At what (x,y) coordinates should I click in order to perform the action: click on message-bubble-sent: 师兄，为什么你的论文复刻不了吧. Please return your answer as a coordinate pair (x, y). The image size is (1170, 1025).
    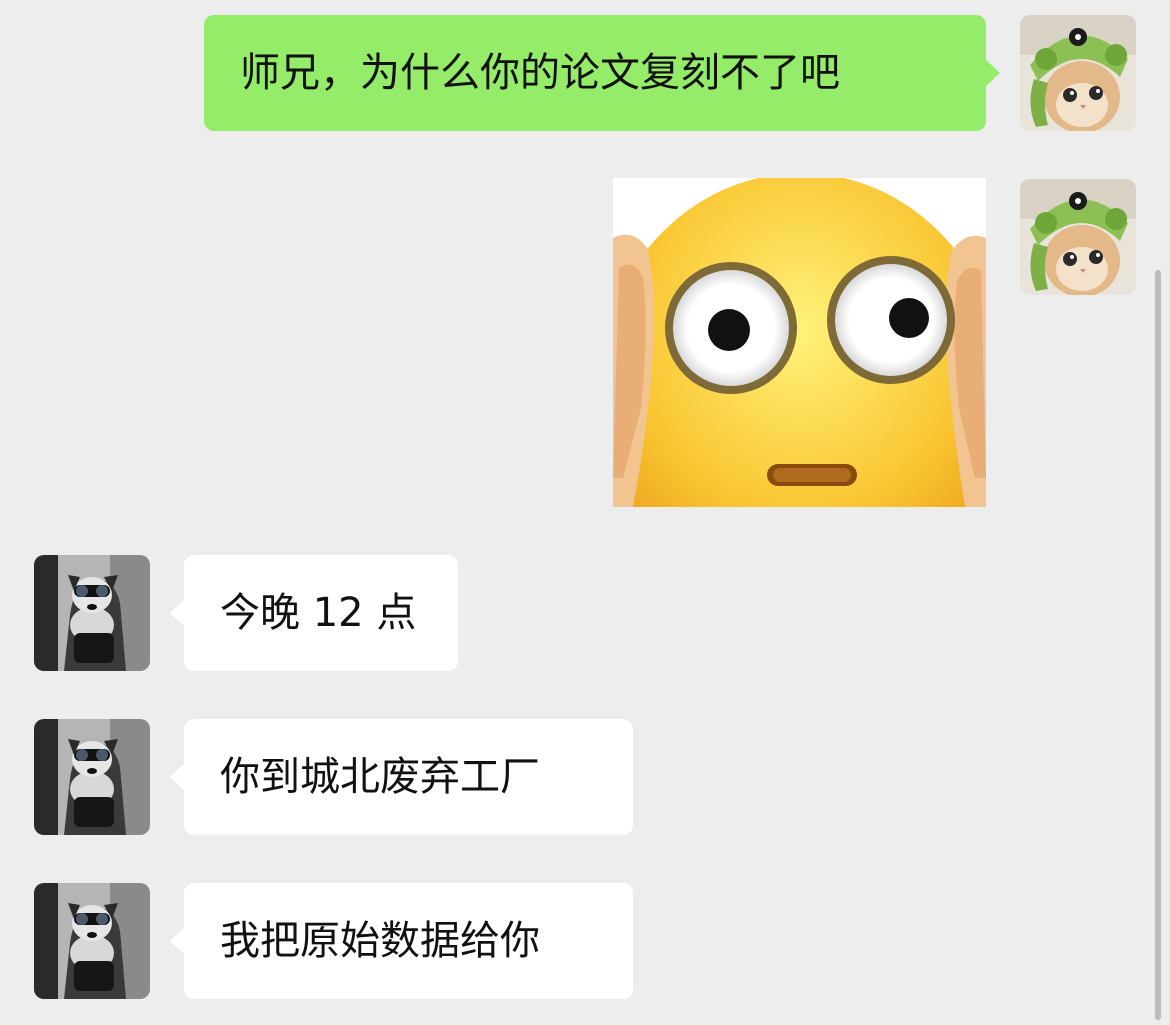
    Looking at the image, I should click on (602, 73).